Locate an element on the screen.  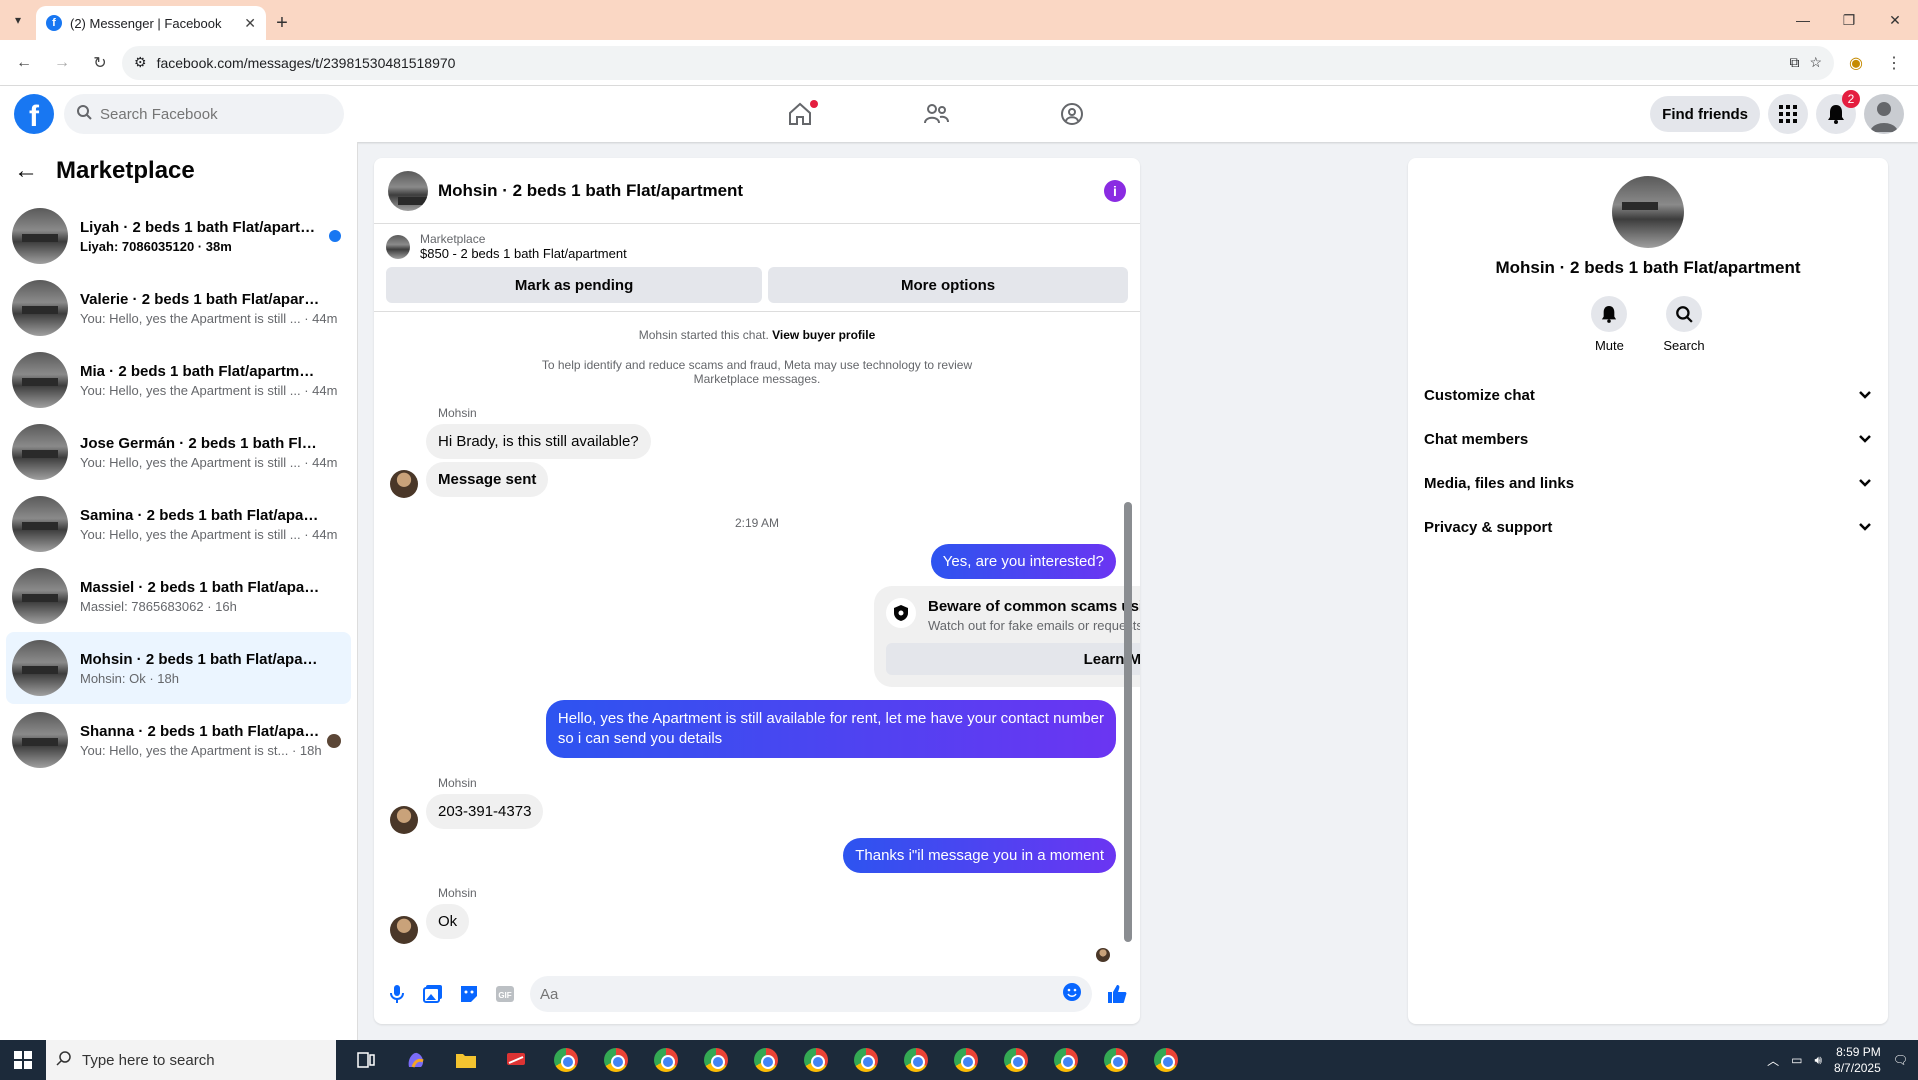
details-section-label: Privacy & support is located at coordinates (1488, 527).